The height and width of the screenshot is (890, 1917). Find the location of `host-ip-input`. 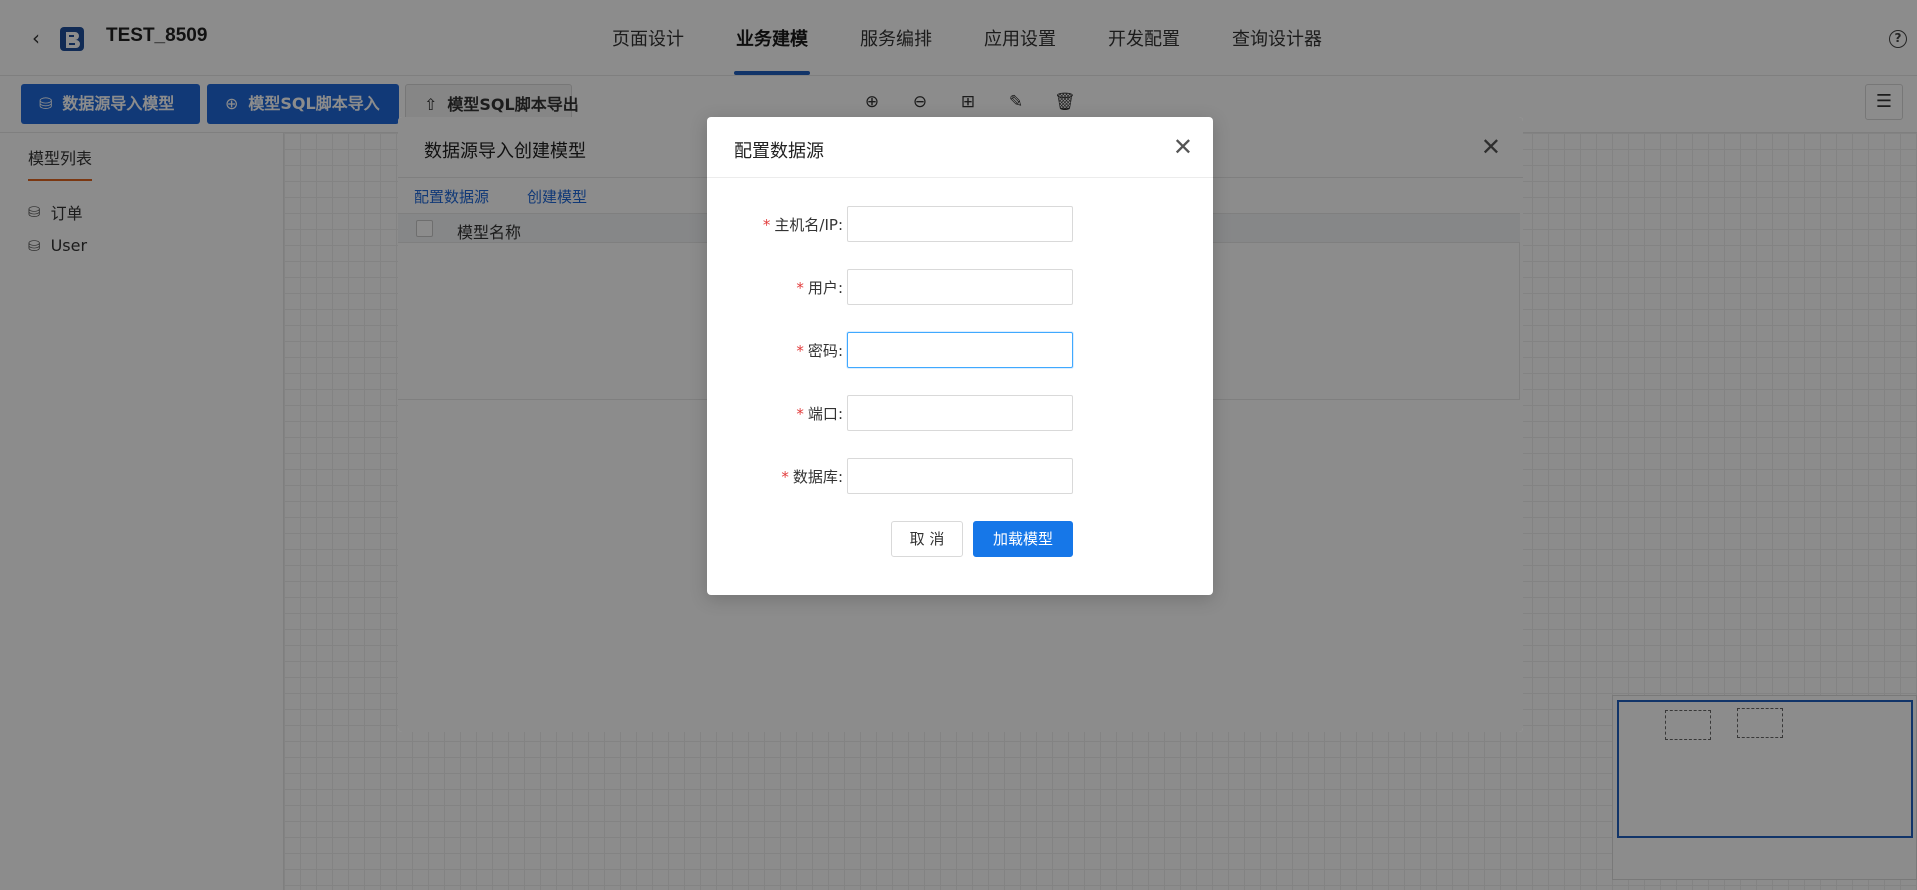

host-ip-input is located at coordinates (960, 224).